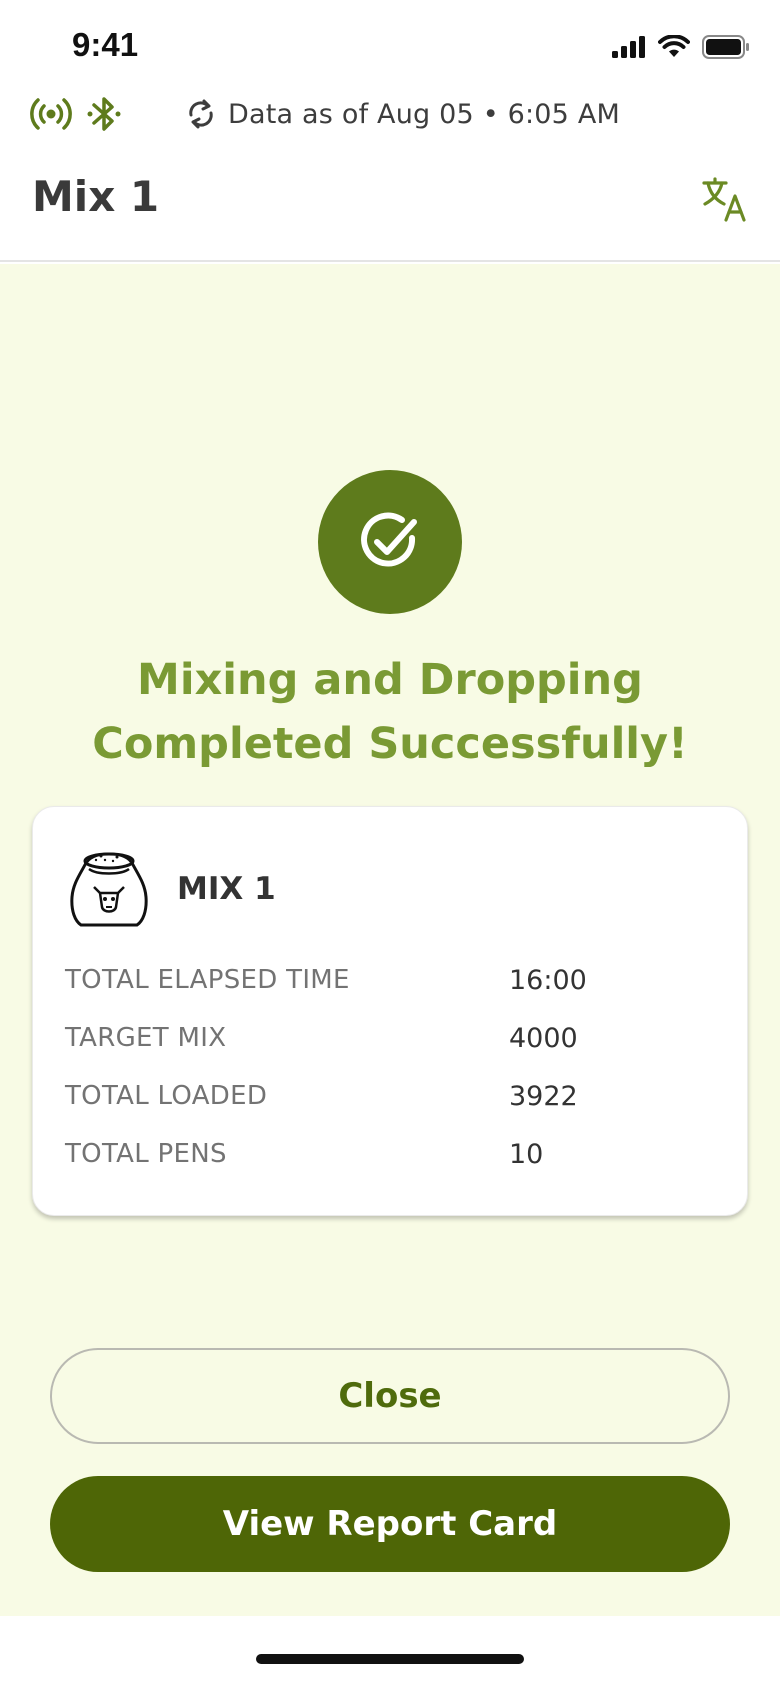 The height and width of the screenshot is (1688, 780). Describe the element at coordinates (51, 114) in the screenshot. I see `broadcast-icon` at that location.